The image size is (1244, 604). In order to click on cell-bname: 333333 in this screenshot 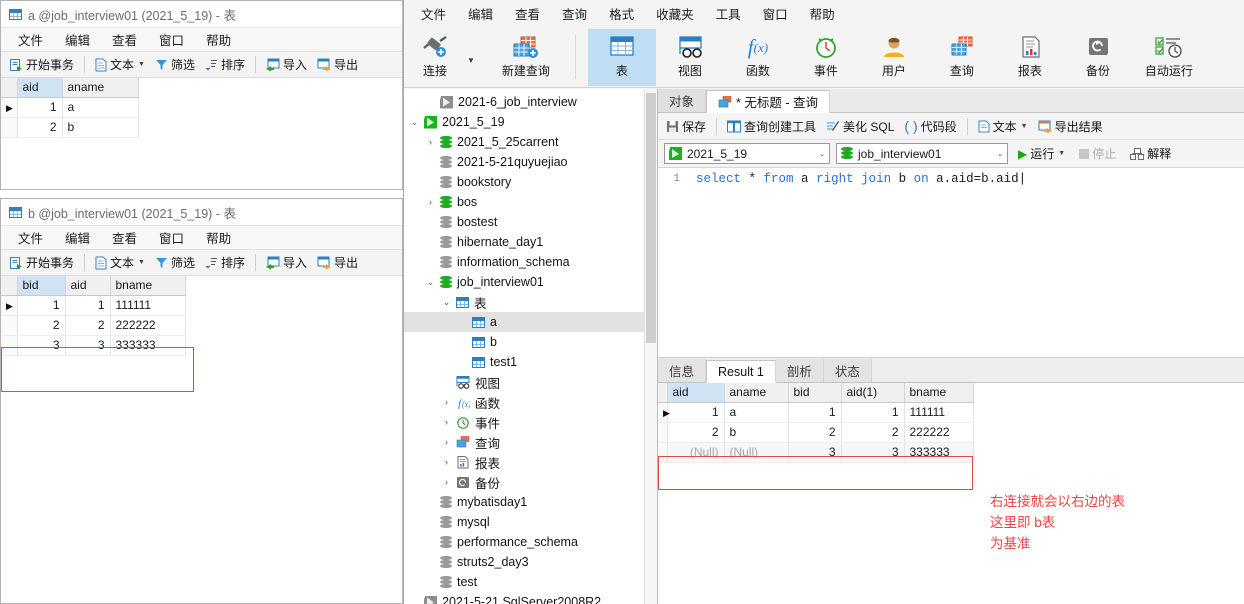, I will do `click(148, 345)`.